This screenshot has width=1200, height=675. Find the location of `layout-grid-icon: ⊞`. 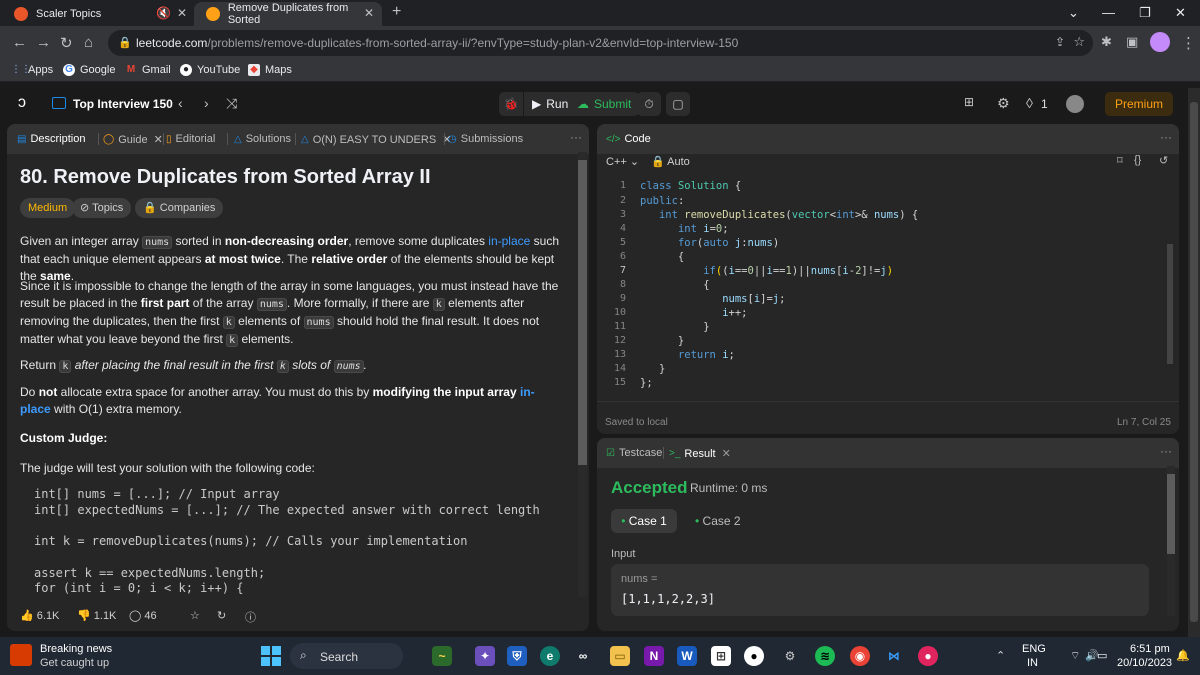

layout-grid-icon: ⊞ is located at coordinates (969, 102).